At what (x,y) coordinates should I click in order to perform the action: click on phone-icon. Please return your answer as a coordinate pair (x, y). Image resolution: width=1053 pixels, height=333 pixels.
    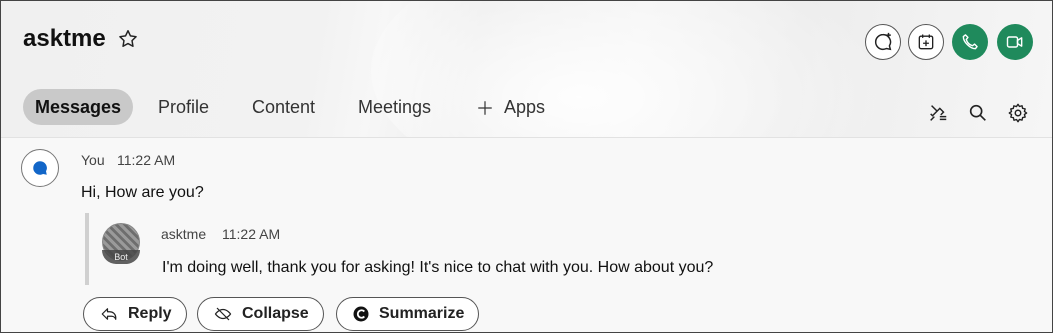
    Looking at the image, I should click on (970, 42).